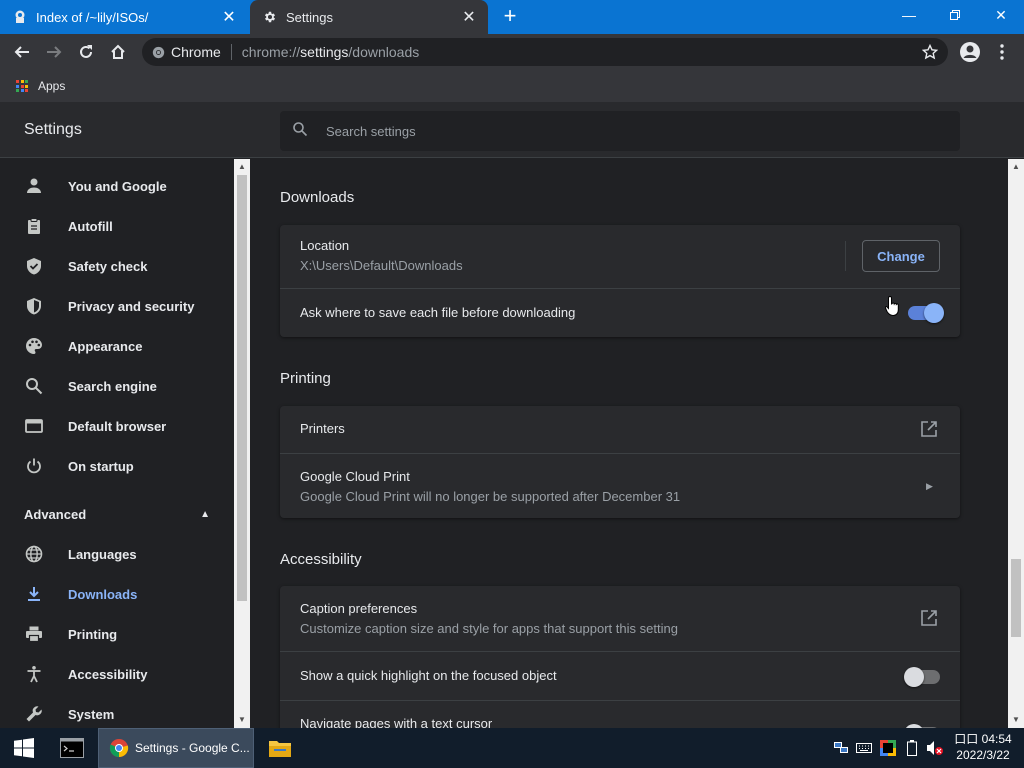  What do you see at coordinates (116, 634) in the screenshot?
I see `sidebar-item-printing: Printing` at bounding box center [116, 634].